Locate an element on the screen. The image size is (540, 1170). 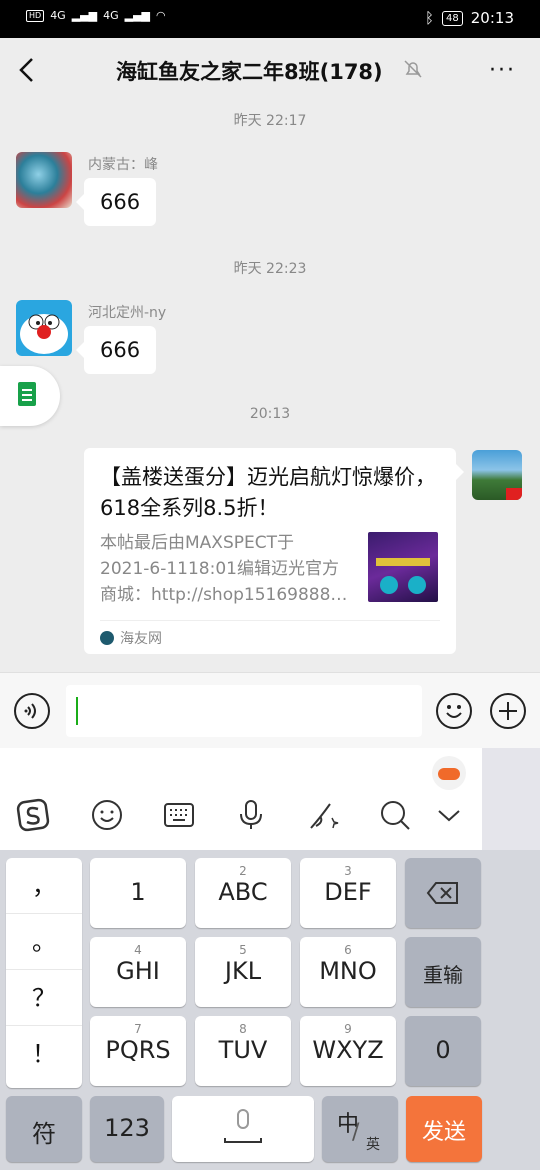
key-0: 0 is located at coordinates (443, 1051).